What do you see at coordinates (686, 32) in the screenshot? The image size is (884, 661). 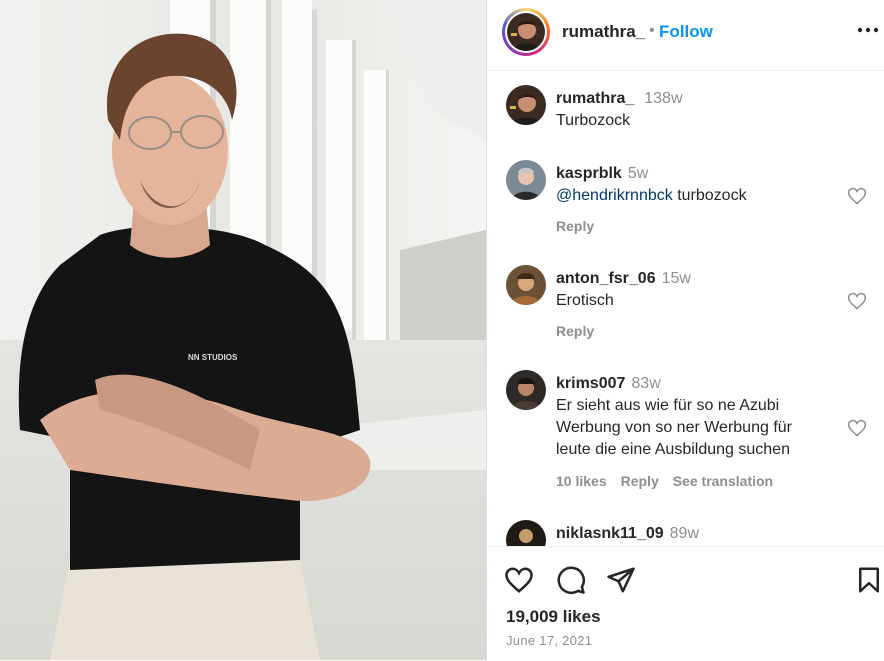 I see `follow-button: Follow` at bounding box center [686, 32].